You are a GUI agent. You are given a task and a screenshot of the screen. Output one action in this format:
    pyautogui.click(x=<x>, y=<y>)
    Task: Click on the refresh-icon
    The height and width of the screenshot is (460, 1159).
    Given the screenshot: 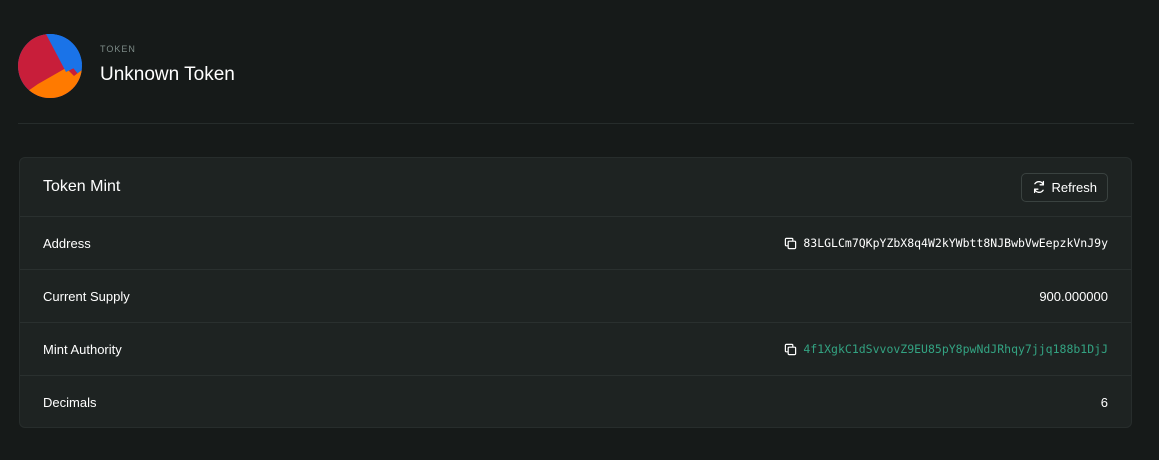 What is the action you would take?
    pyautogui.click(x=1039, y=187)
    